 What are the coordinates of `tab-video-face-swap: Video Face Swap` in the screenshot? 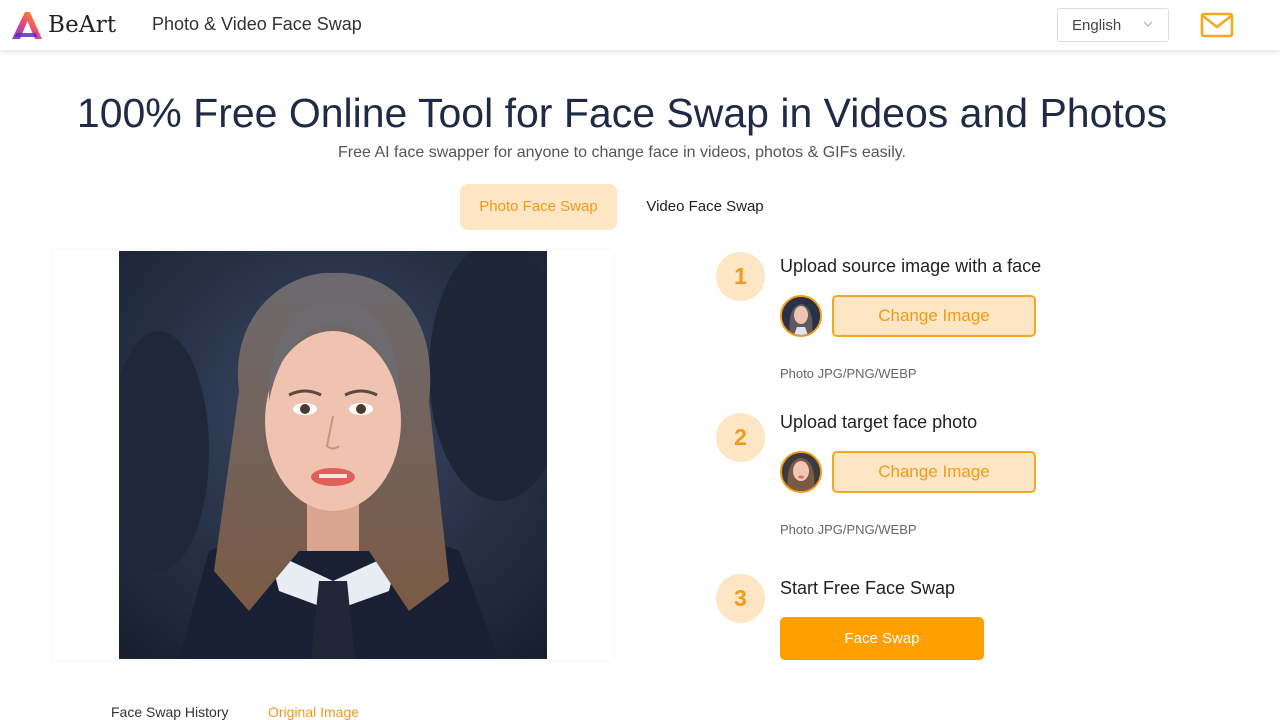 It's located at (705, 207).